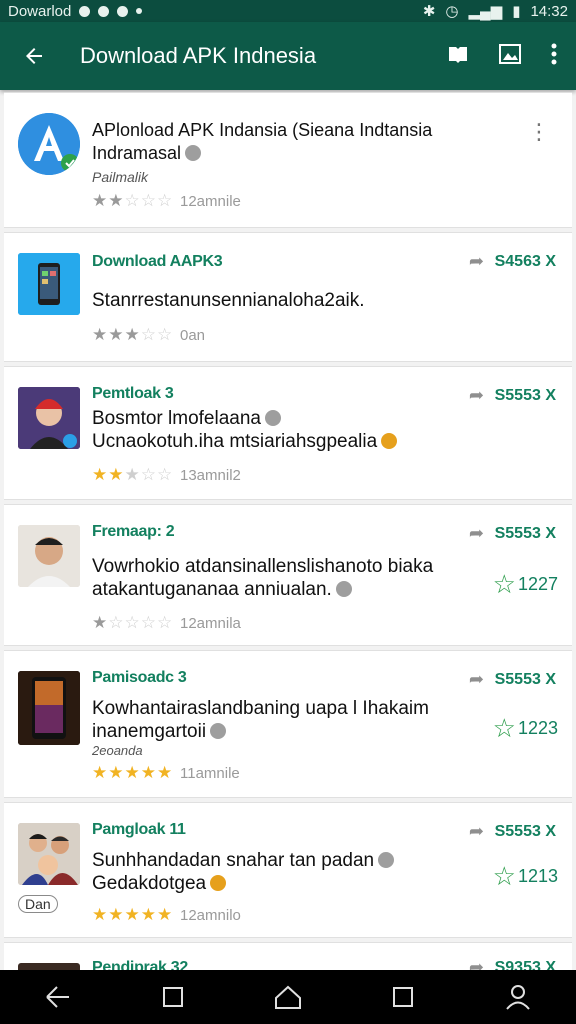  I want to click on alarm-icon: ◷, so click(452, 11).